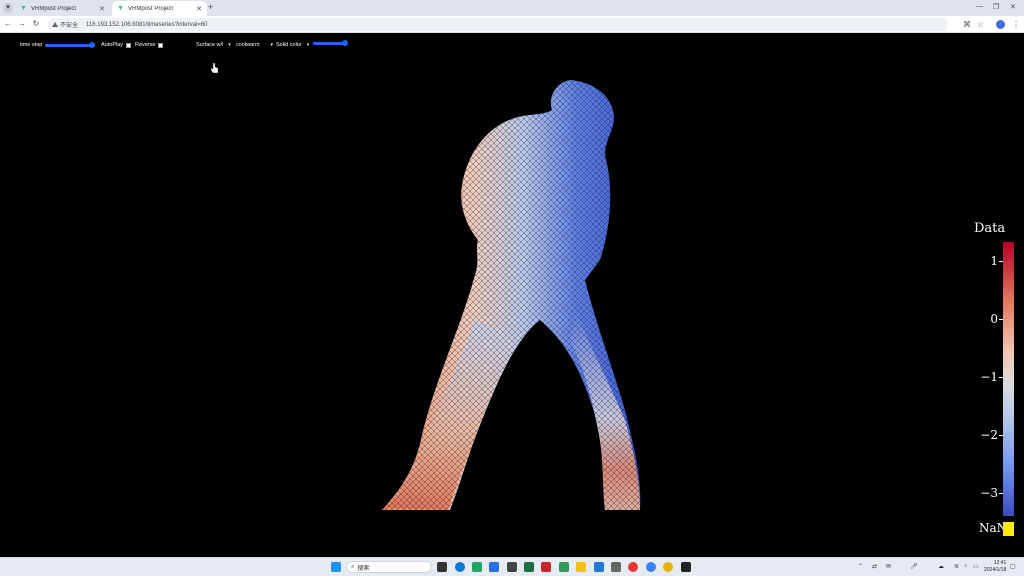 This screenshot has height=576, width=1024. I want to click on autoplay-checkbox, so click(129, 45).